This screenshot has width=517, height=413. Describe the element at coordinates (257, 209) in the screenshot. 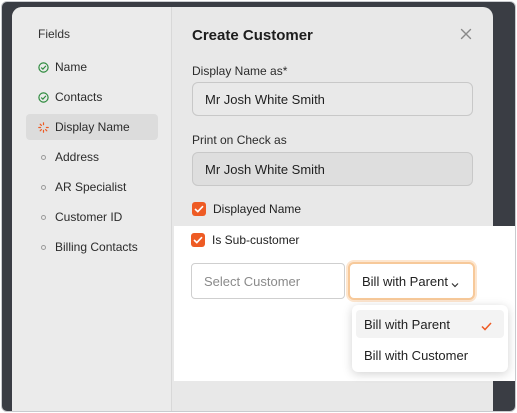

I see `displayed-name-label: Displayed Name` at that location.